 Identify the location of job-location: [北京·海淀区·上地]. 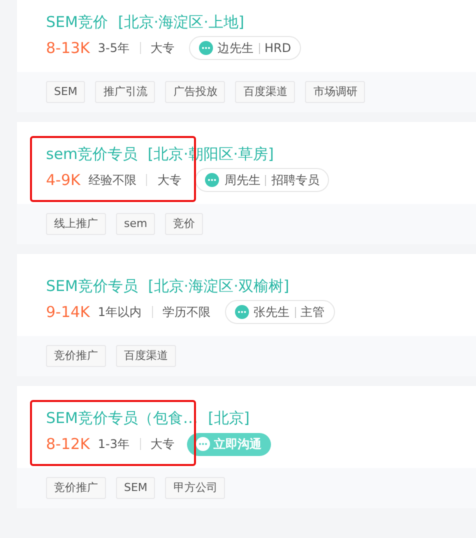
(181, 22).